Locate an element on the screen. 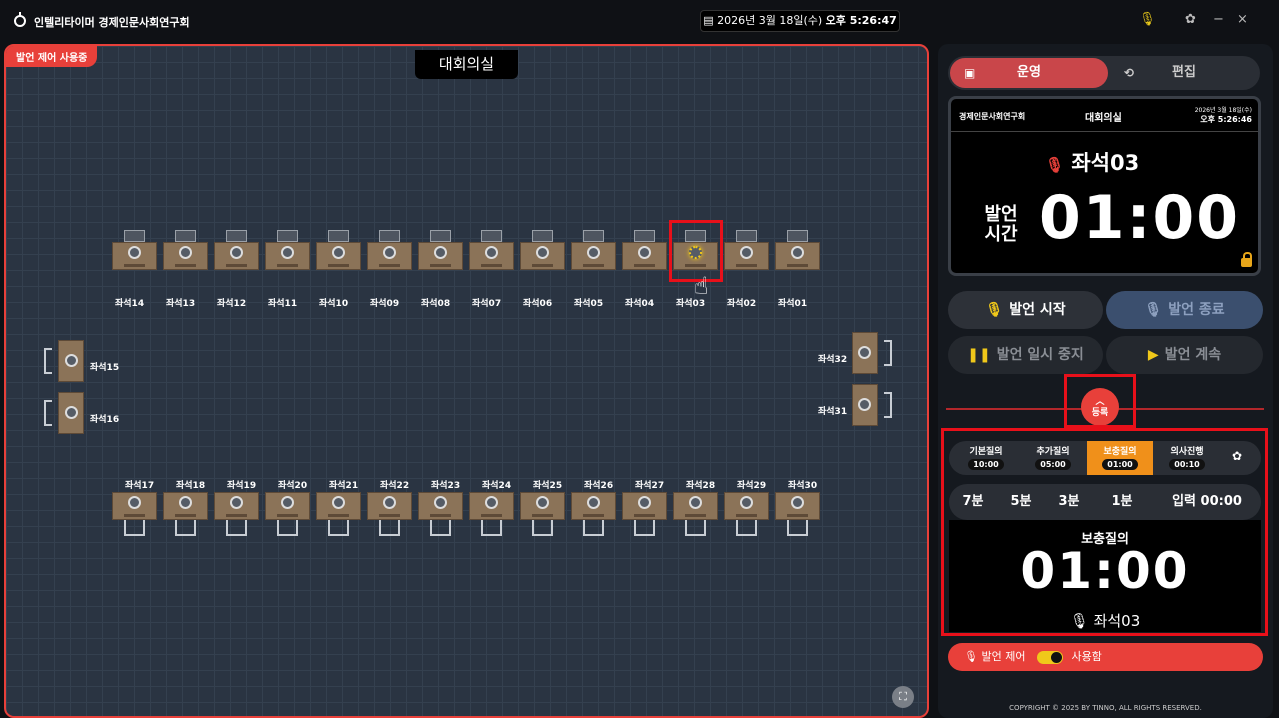  seat-label: 좌석07 is located at coordinates (487, 304).